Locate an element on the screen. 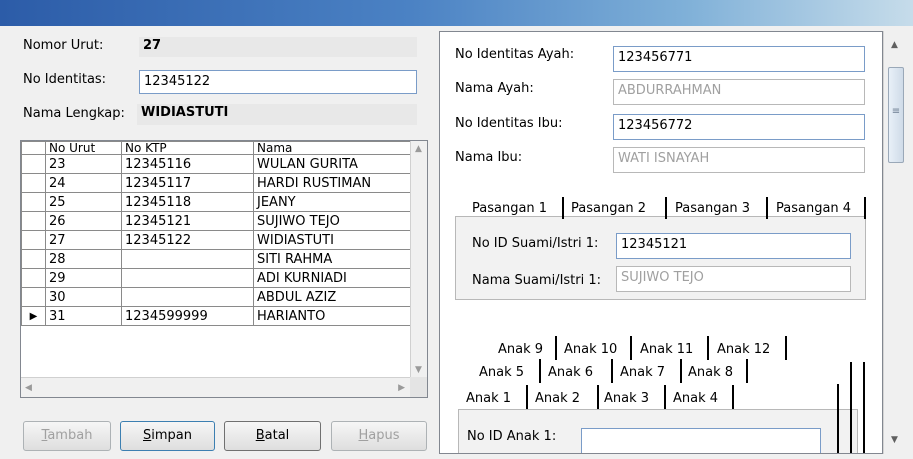 Image resolution: width=913 pixels, height=459 pixels. grip-icon: ≡ is located at coordinates (896, 111).